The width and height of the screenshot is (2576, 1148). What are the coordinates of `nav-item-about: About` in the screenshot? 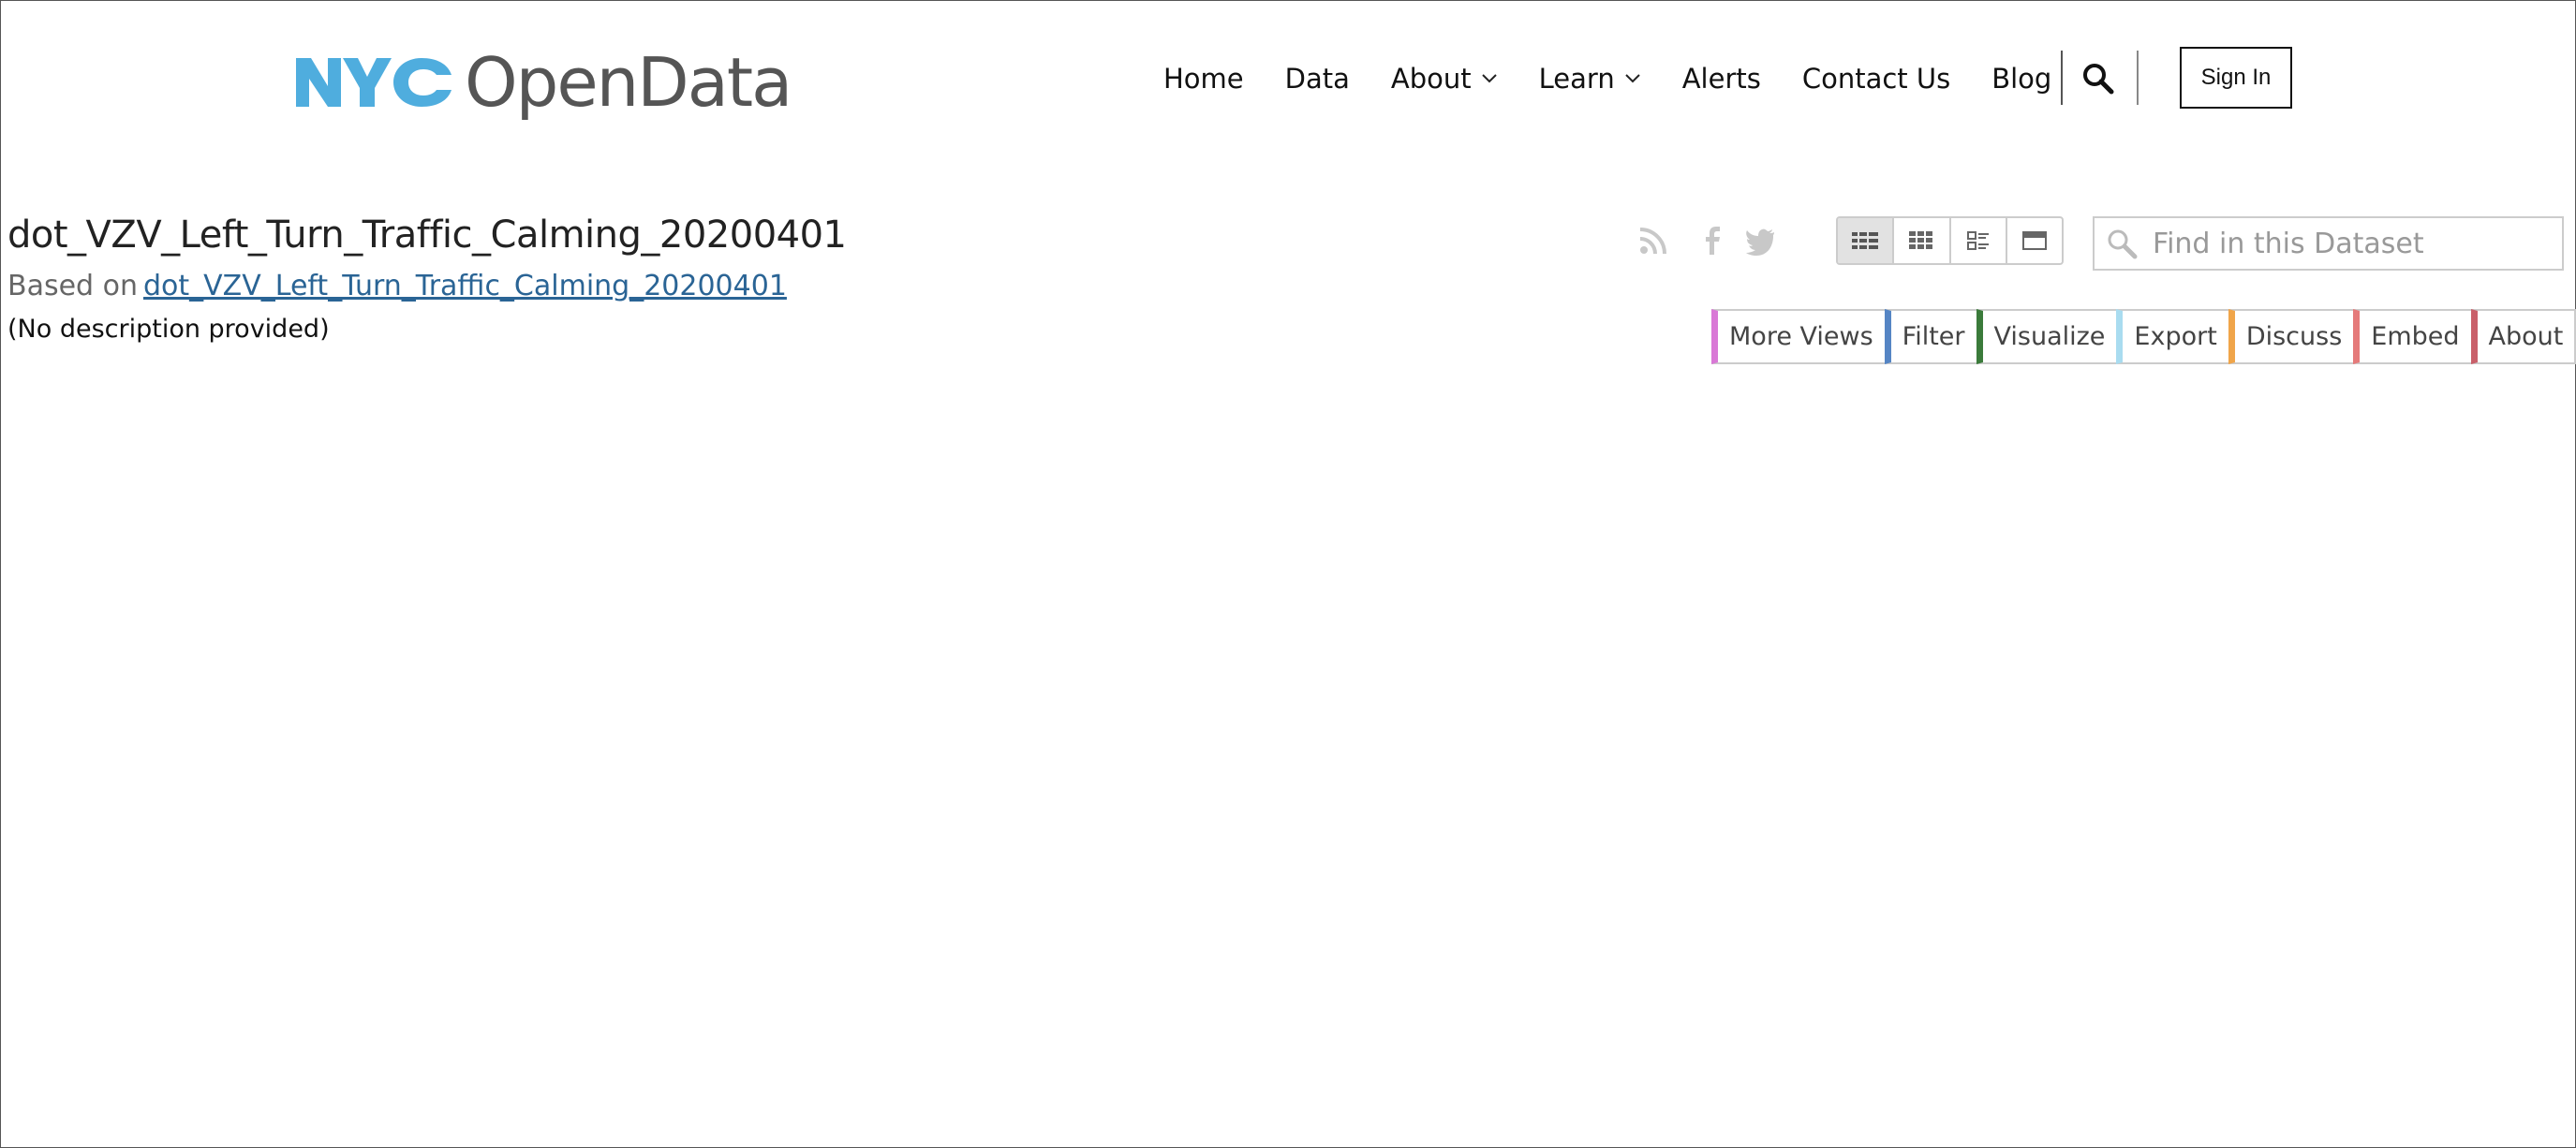 It's located at (1445, 79).